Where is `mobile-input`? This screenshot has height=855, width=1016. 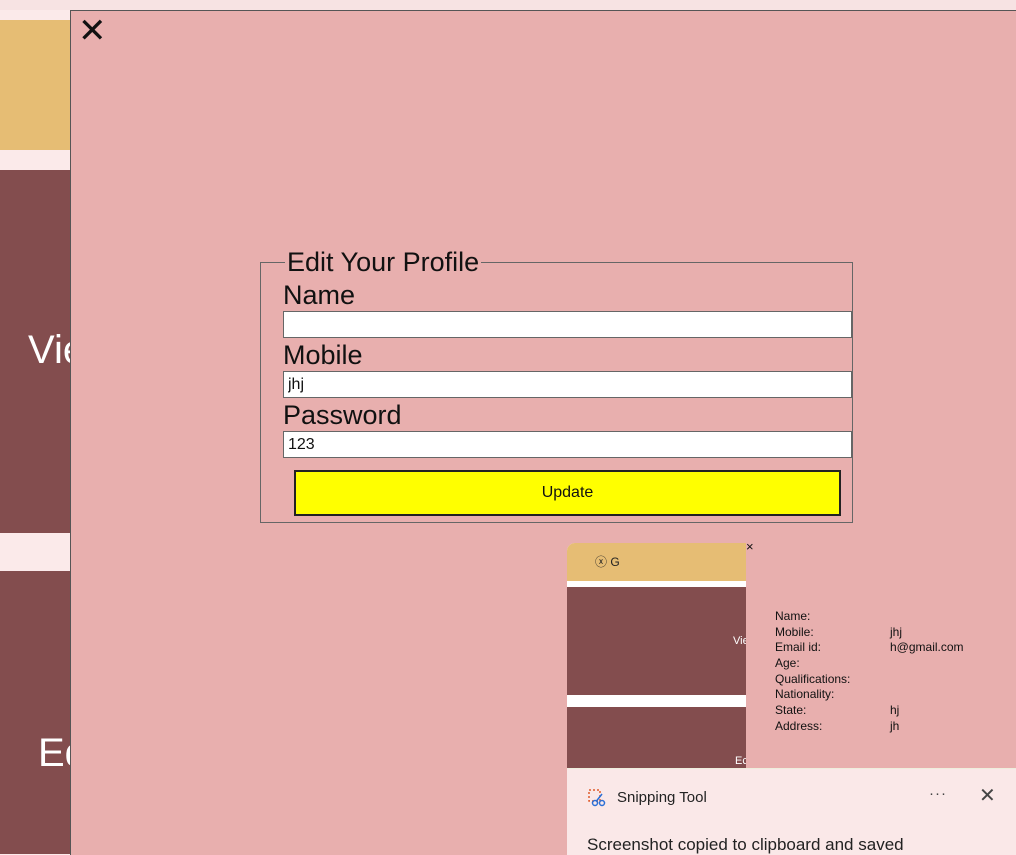
mobile-input is located at coordinates (567, 384).